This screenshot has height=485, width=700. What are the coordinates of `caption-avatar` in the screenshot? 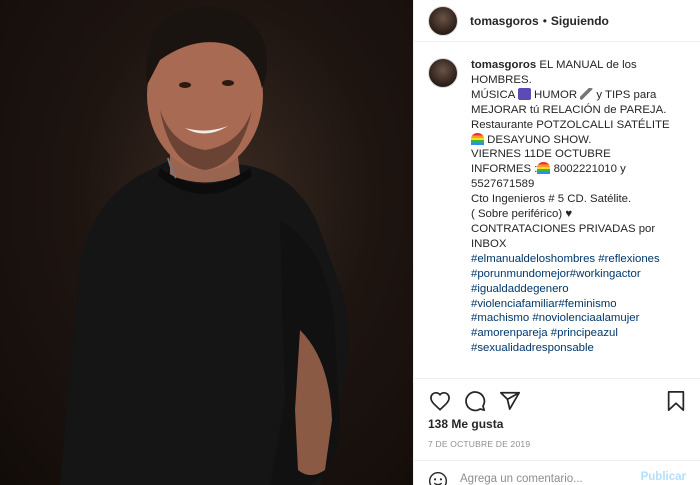 It's located at (443, 73).